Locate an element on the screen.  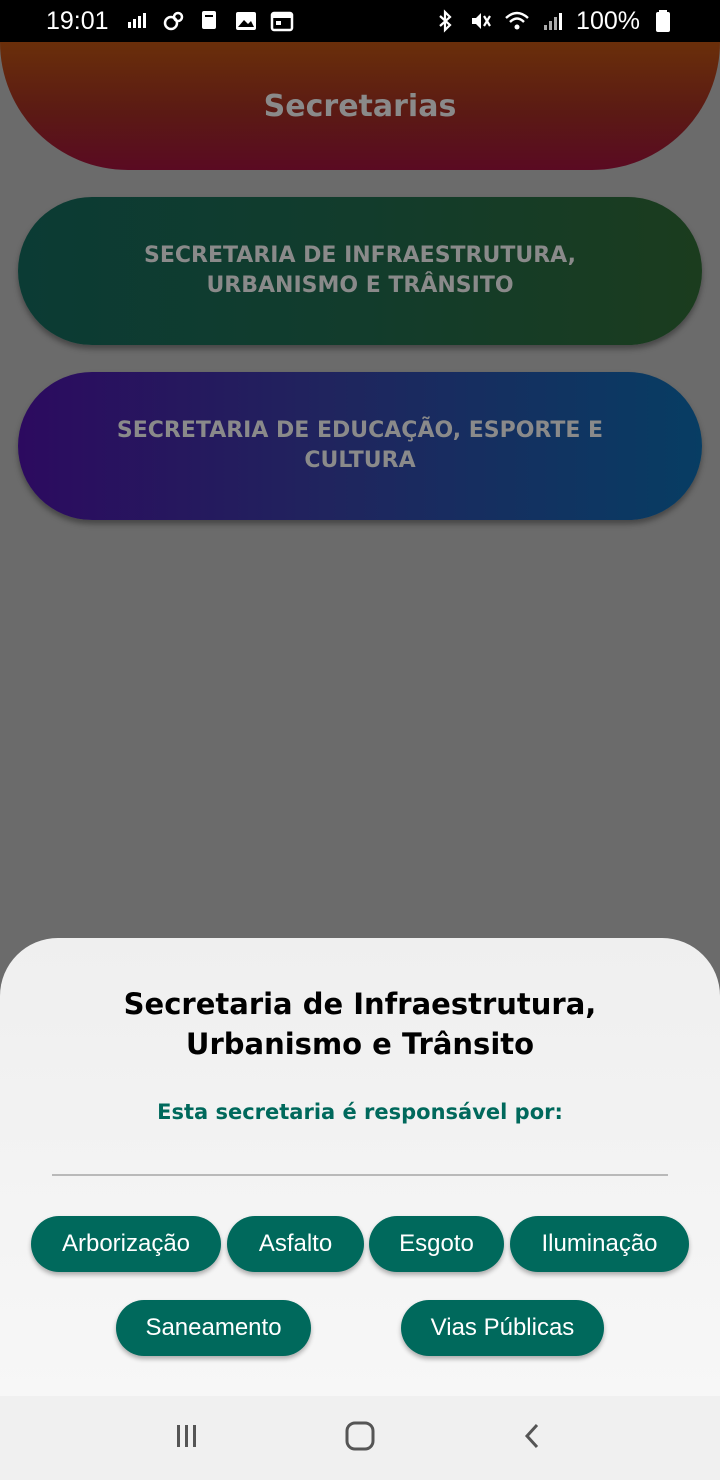
page-title: Secretarias is located at coordinates (360, 106).